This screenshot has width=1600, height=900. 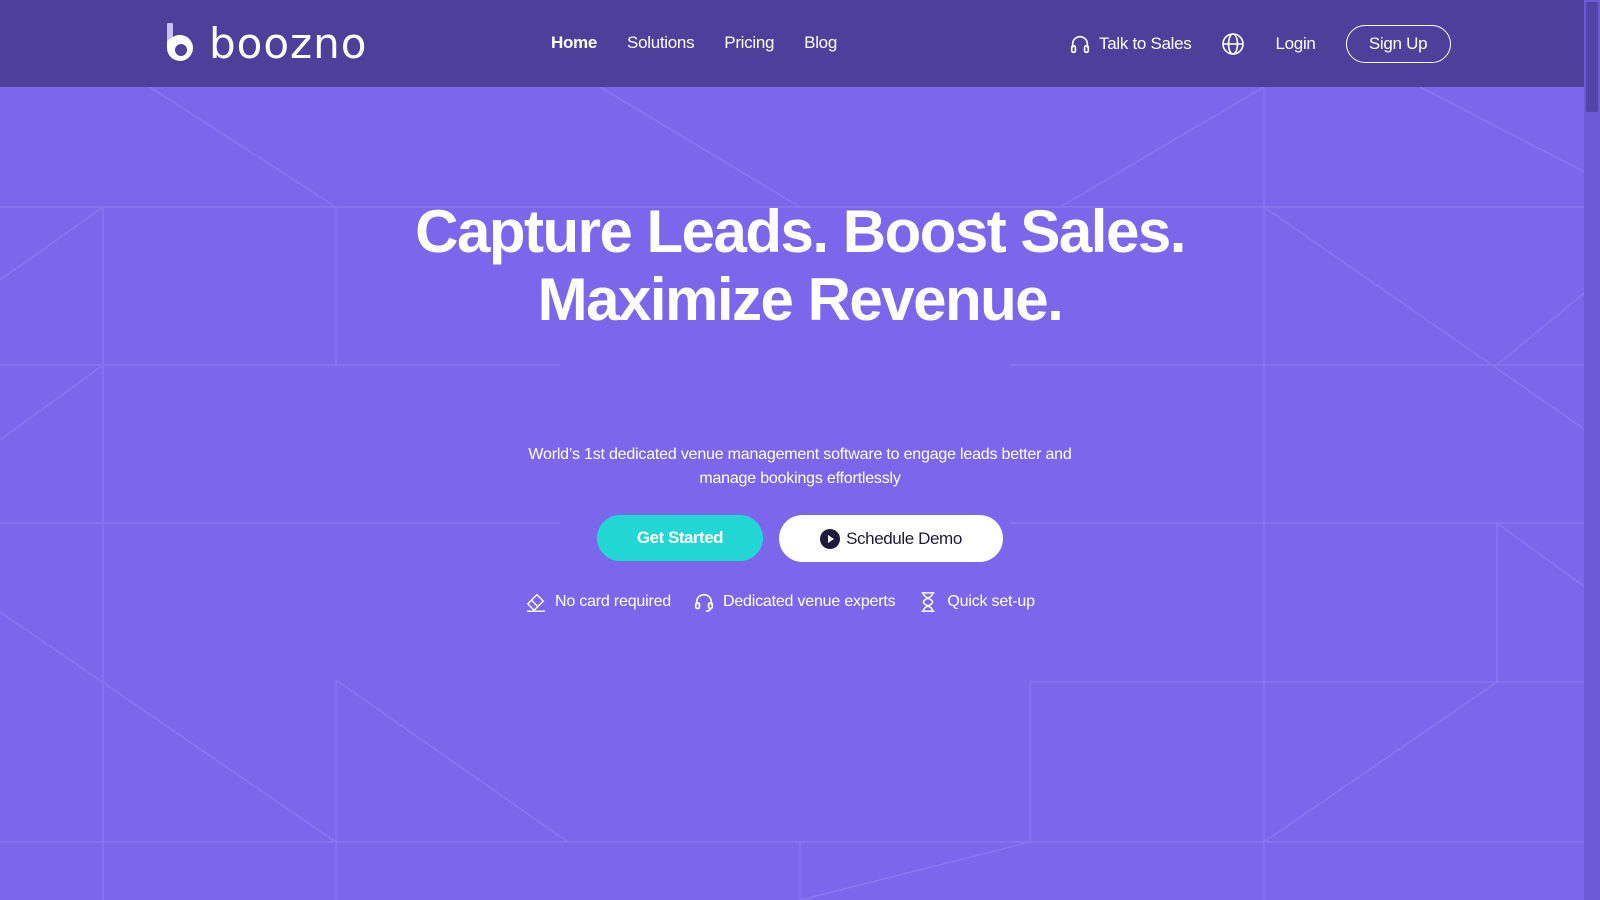 I want to click on nav-item-pricing: Pricing, so click(x=749, y=43).